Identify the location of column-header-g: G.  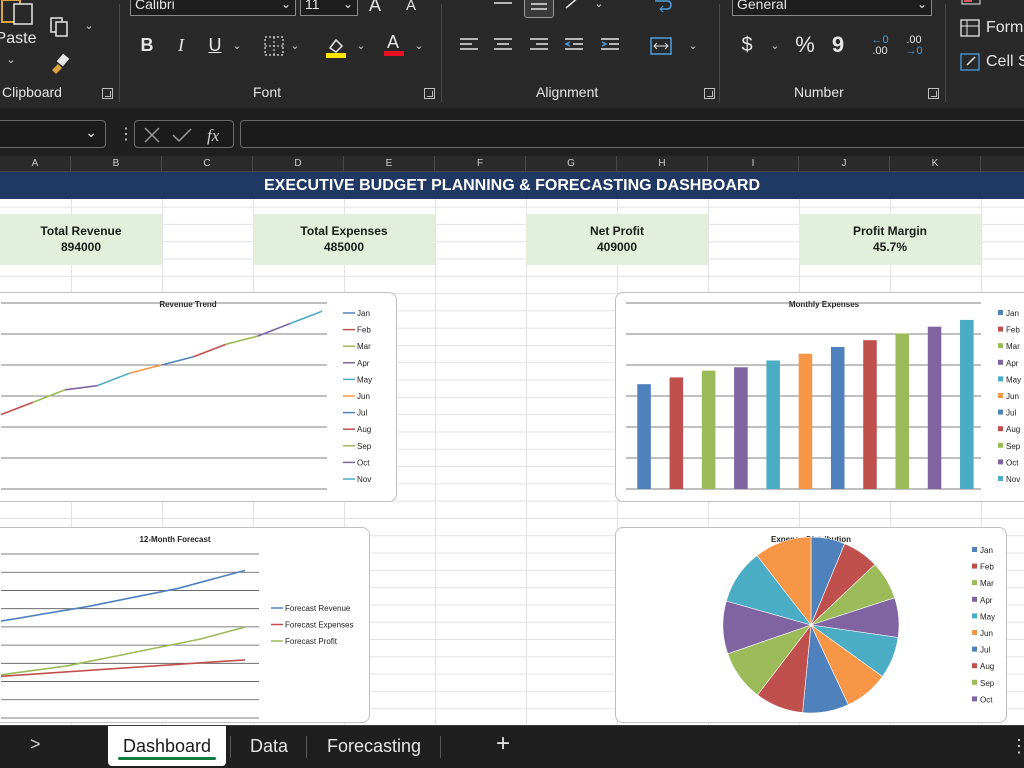
(571, 164).